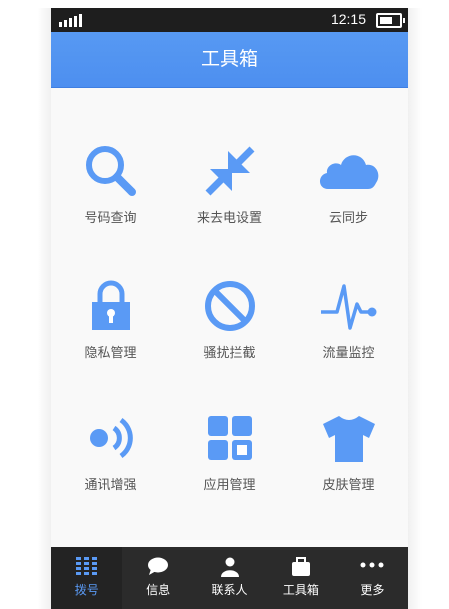 The height and width of the screenshot is (609, 449). Describe the element at coordinates (229, 353) in the screenshot. I see `tool-label: 骚扰拦截` at that location.